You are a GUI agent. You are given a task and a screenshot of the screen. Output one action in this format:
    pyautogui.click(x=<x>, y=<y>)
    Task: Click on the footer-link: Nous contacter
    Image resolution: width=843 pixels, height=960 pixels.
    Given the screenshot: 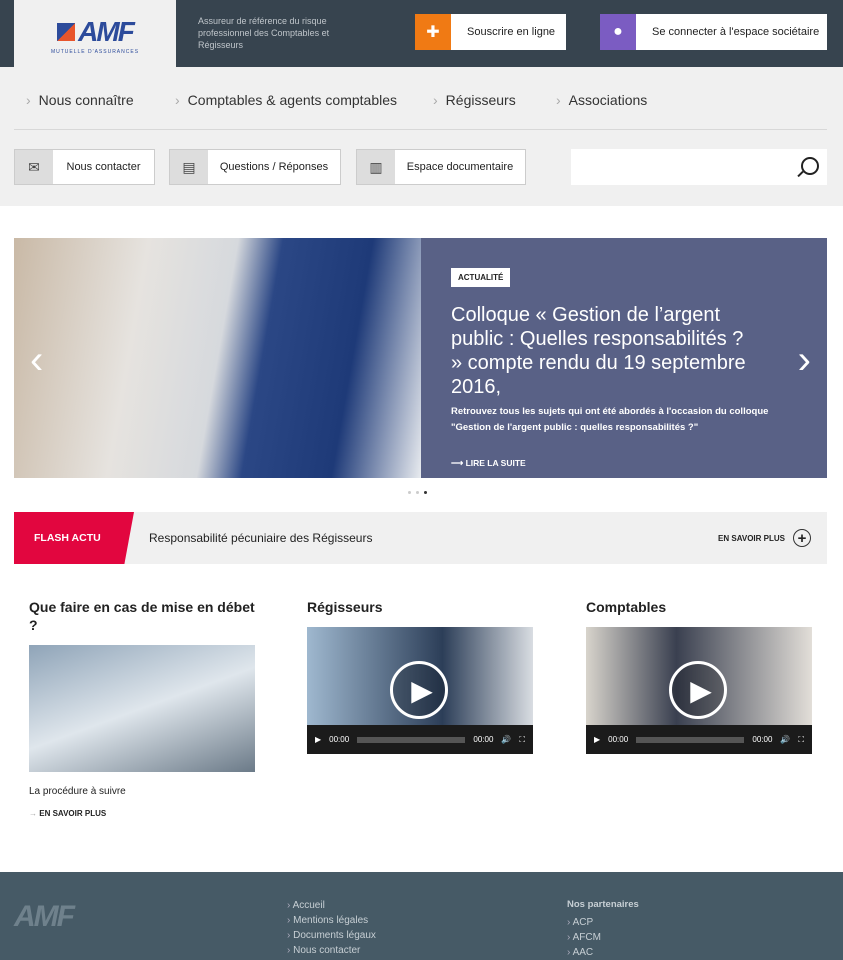 What is the action you would take?
    pyautogui.click(x=331, y=950)
    